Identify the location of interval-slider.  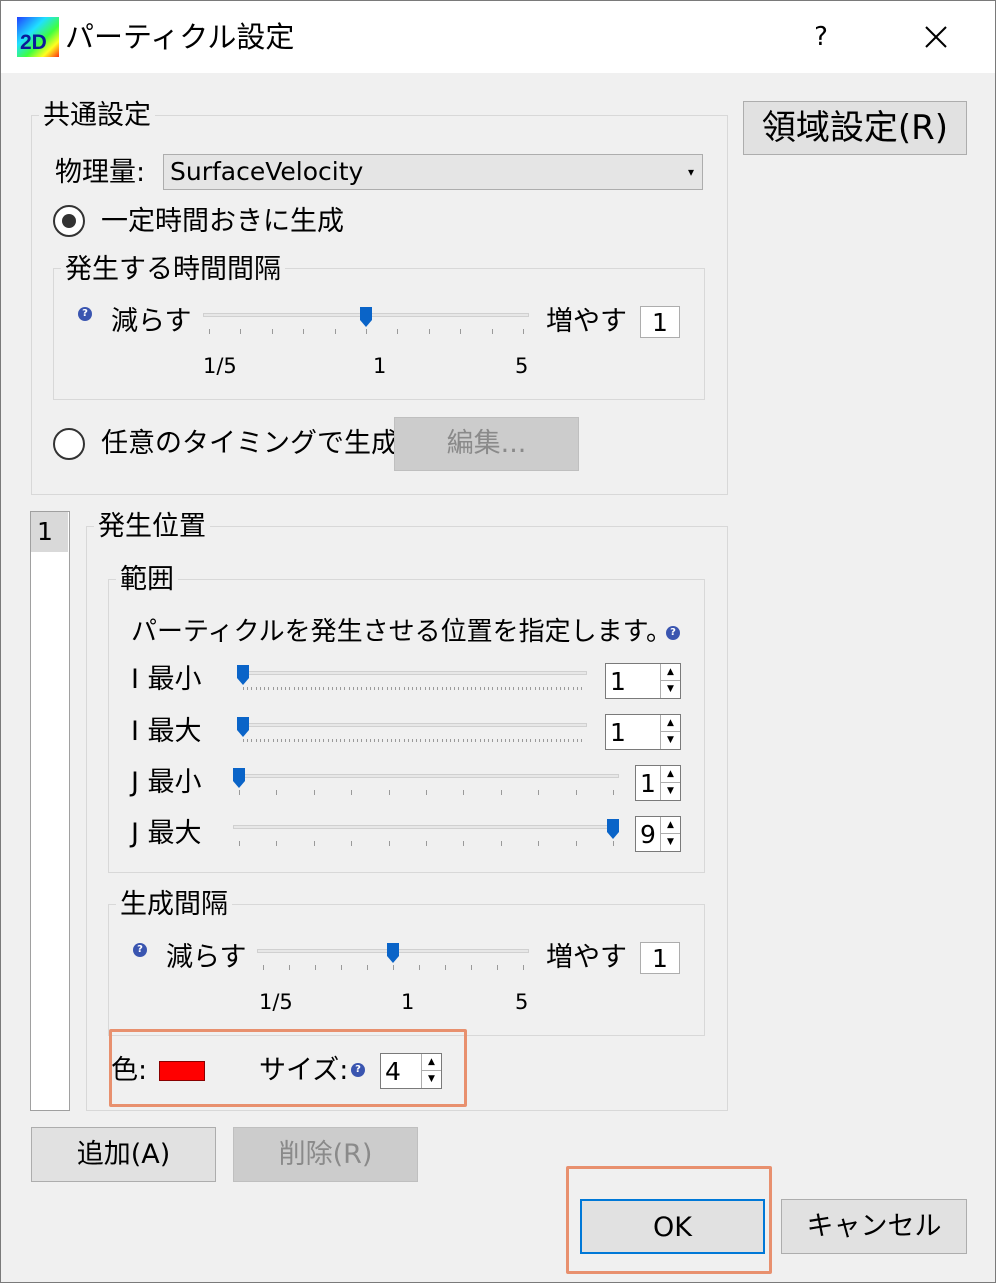
(366, 322).